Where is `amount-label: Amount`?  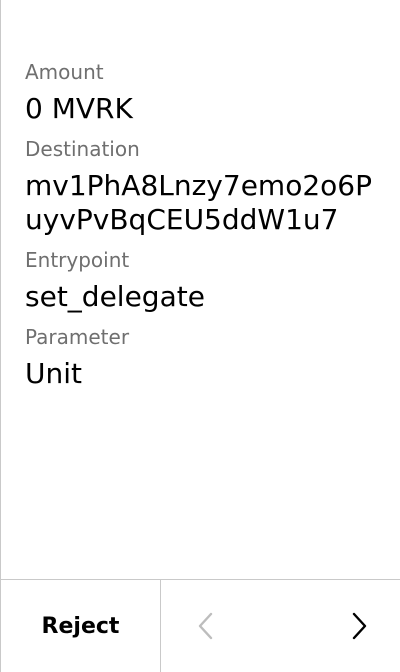 amount-label: Amount is located at coordinates (64, 72).